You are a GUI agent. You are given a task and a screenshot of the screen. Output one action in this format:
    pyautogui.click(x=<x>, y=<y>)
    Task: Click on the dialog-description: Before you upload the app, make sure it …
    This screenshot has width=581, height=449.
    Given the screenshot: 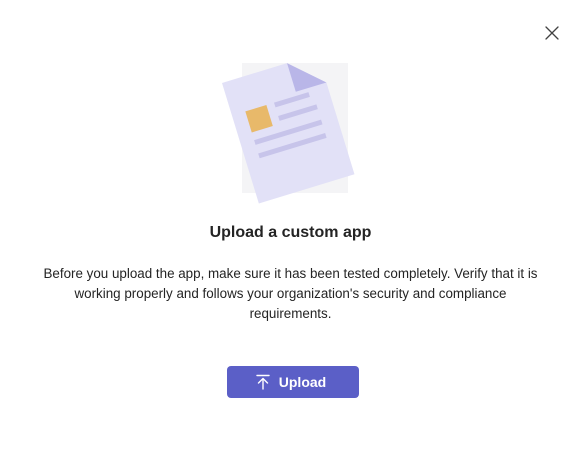 What is the action you would take?
    pyautogui.click(x=290, y=293)
    